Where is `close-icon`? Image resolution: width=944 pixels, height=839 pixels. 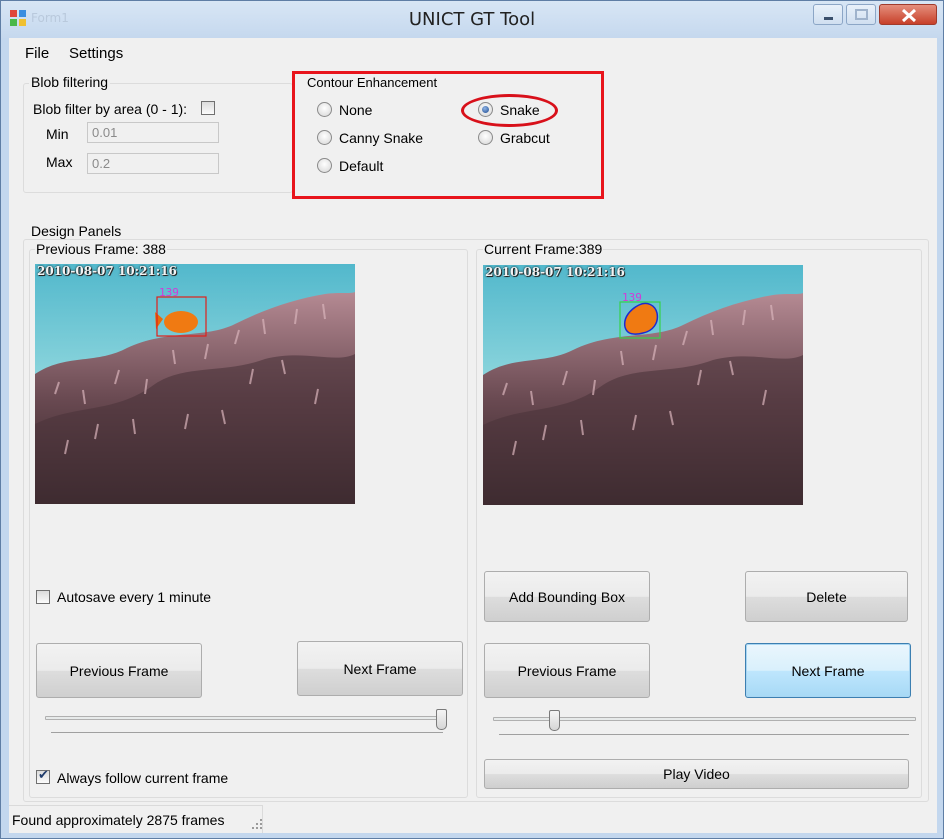 close-icon is located at coordinates (909, 15).